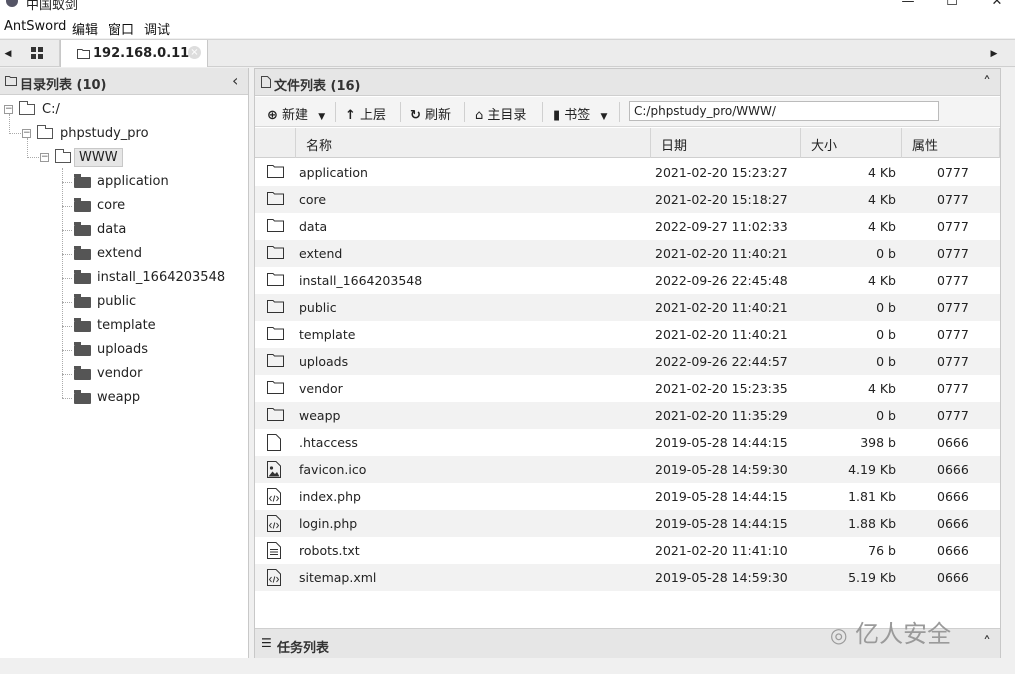 This screenshot has width=1015, height=674. What do you see at coordinates (987, 82) in the screenshot?
I see `collapse-panel-icon: ˄` at bounding box center [987, 82].